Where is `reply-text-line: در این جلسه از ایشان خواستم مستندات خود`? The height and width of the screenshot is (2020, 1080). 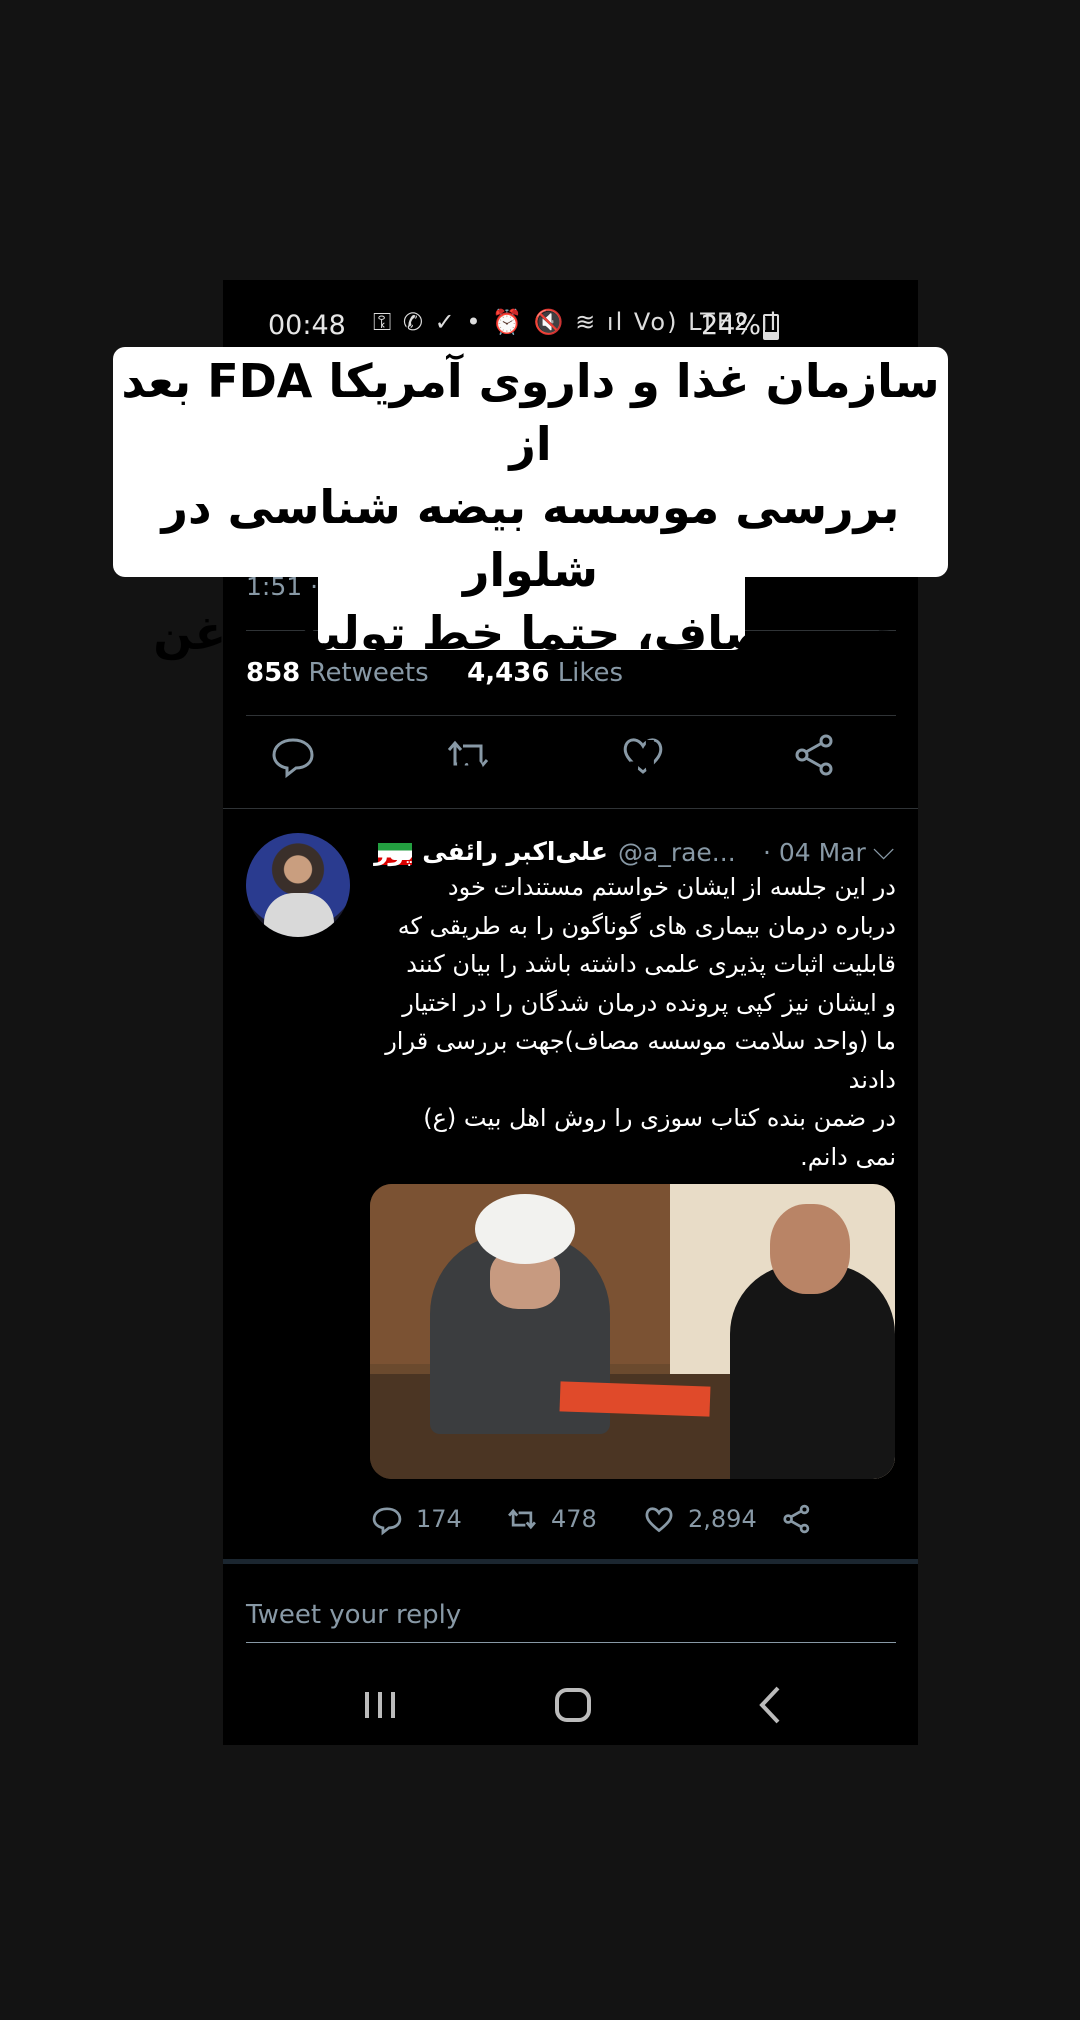
reply-text-line: در این جلسه از ایشان خواستم مستندات خود is located at coordinates (671, 887).